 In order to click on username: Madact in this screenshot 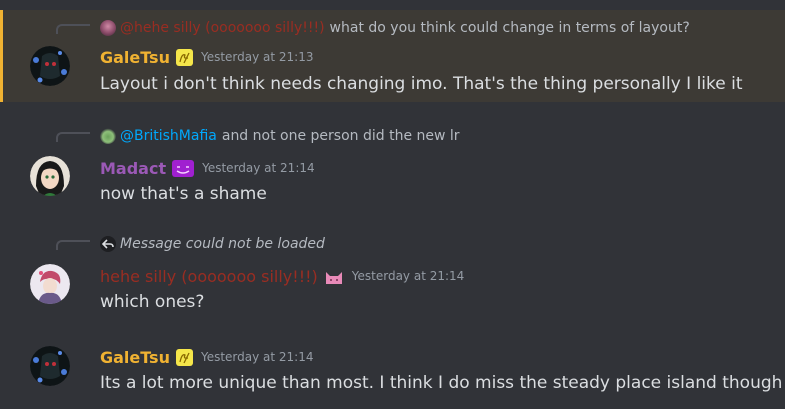, I will do `click(133, 168)`.